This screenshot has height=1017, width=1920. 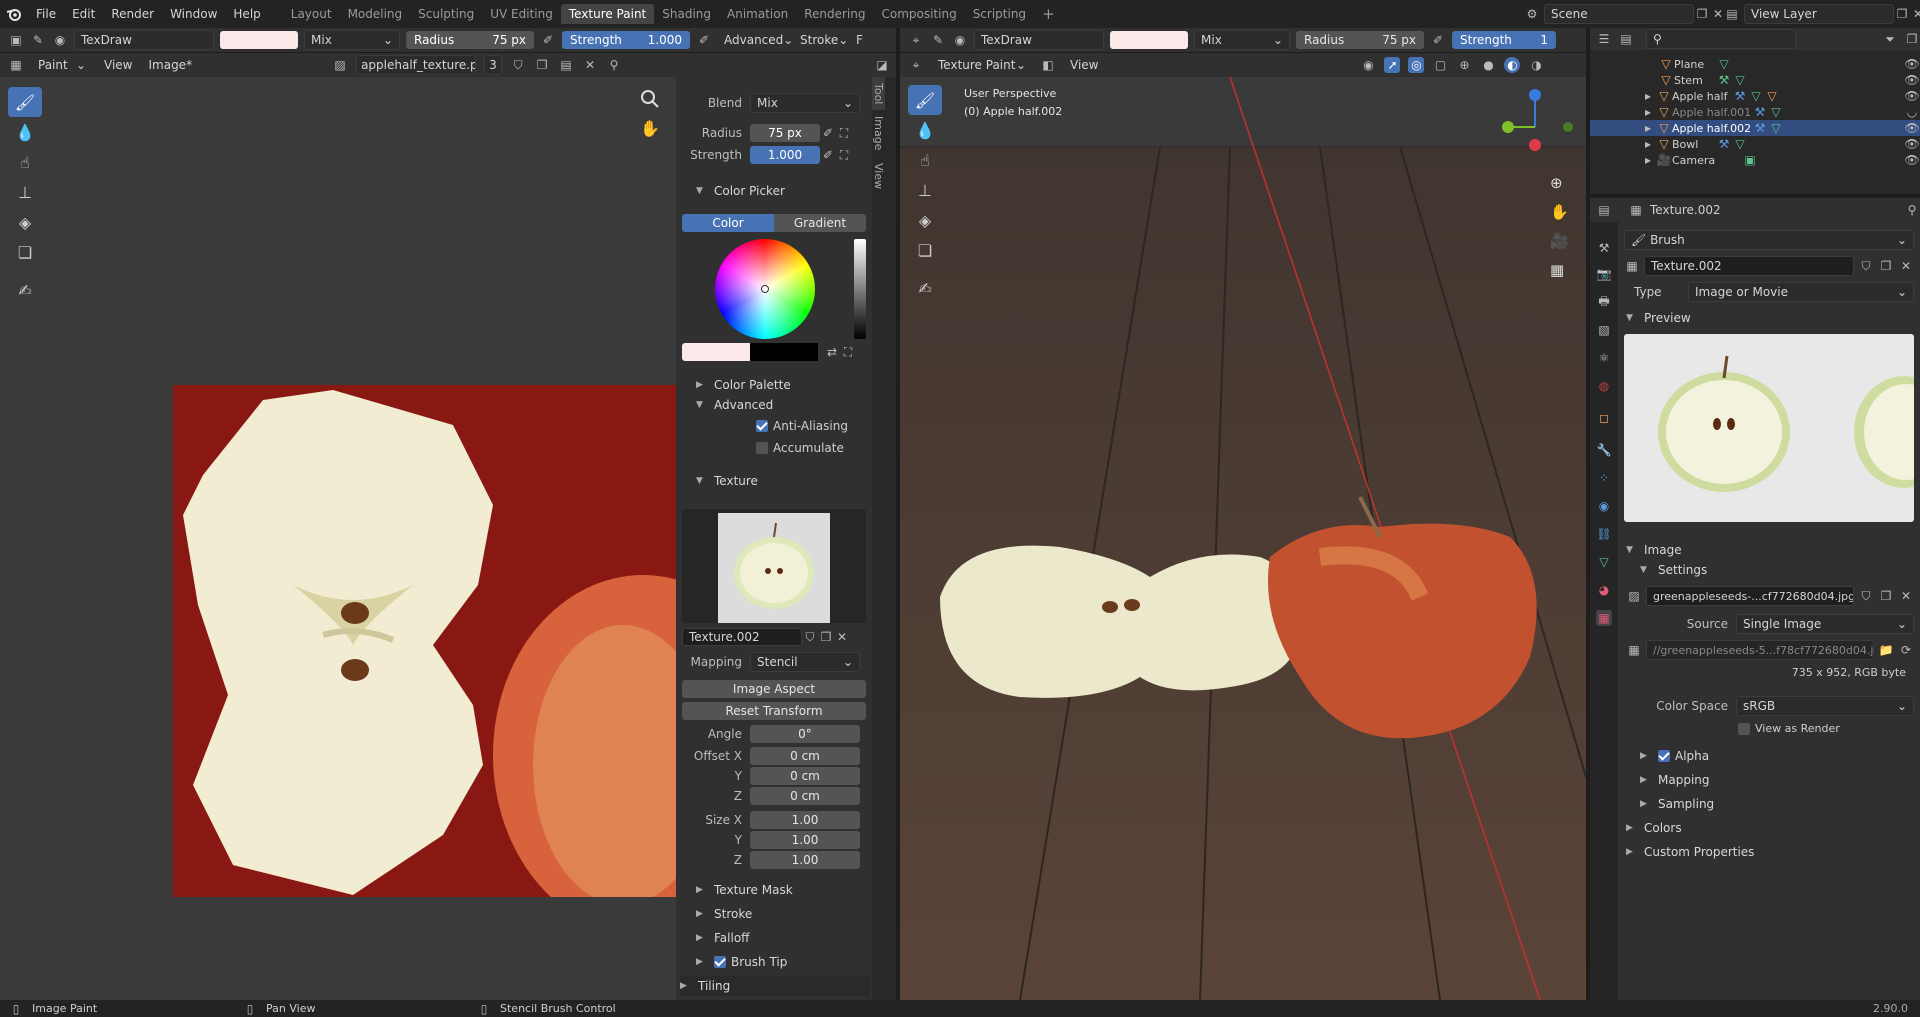 What do you see at coordinates (1626, 39) in the screenshot?
I see `display-mode-icon: ▤` at bounding box center [1626, 39].